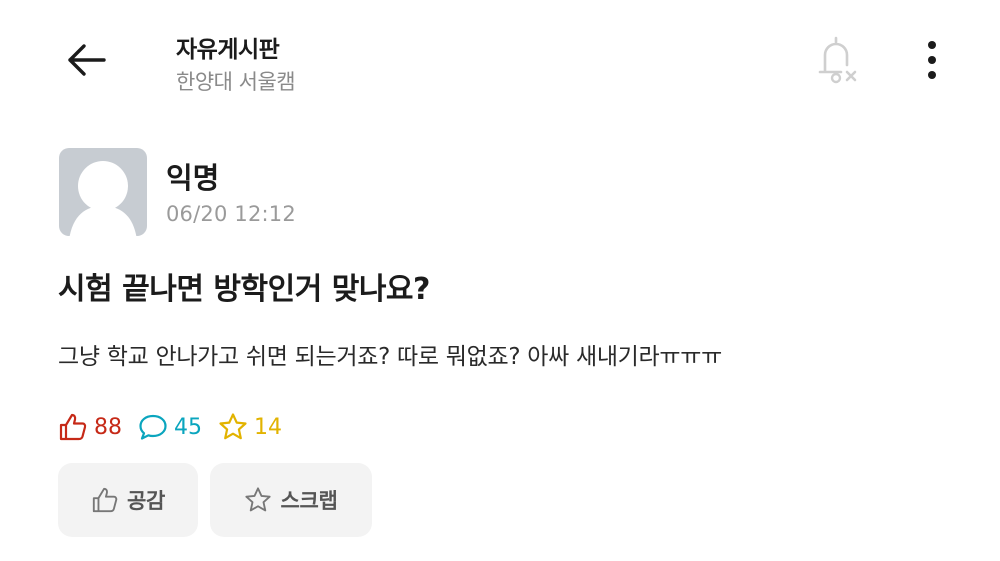  What do you see at coordinates (153, 427) in the screenshot?
I see `comment-bubble-icon` at bounding box center [153, 427].